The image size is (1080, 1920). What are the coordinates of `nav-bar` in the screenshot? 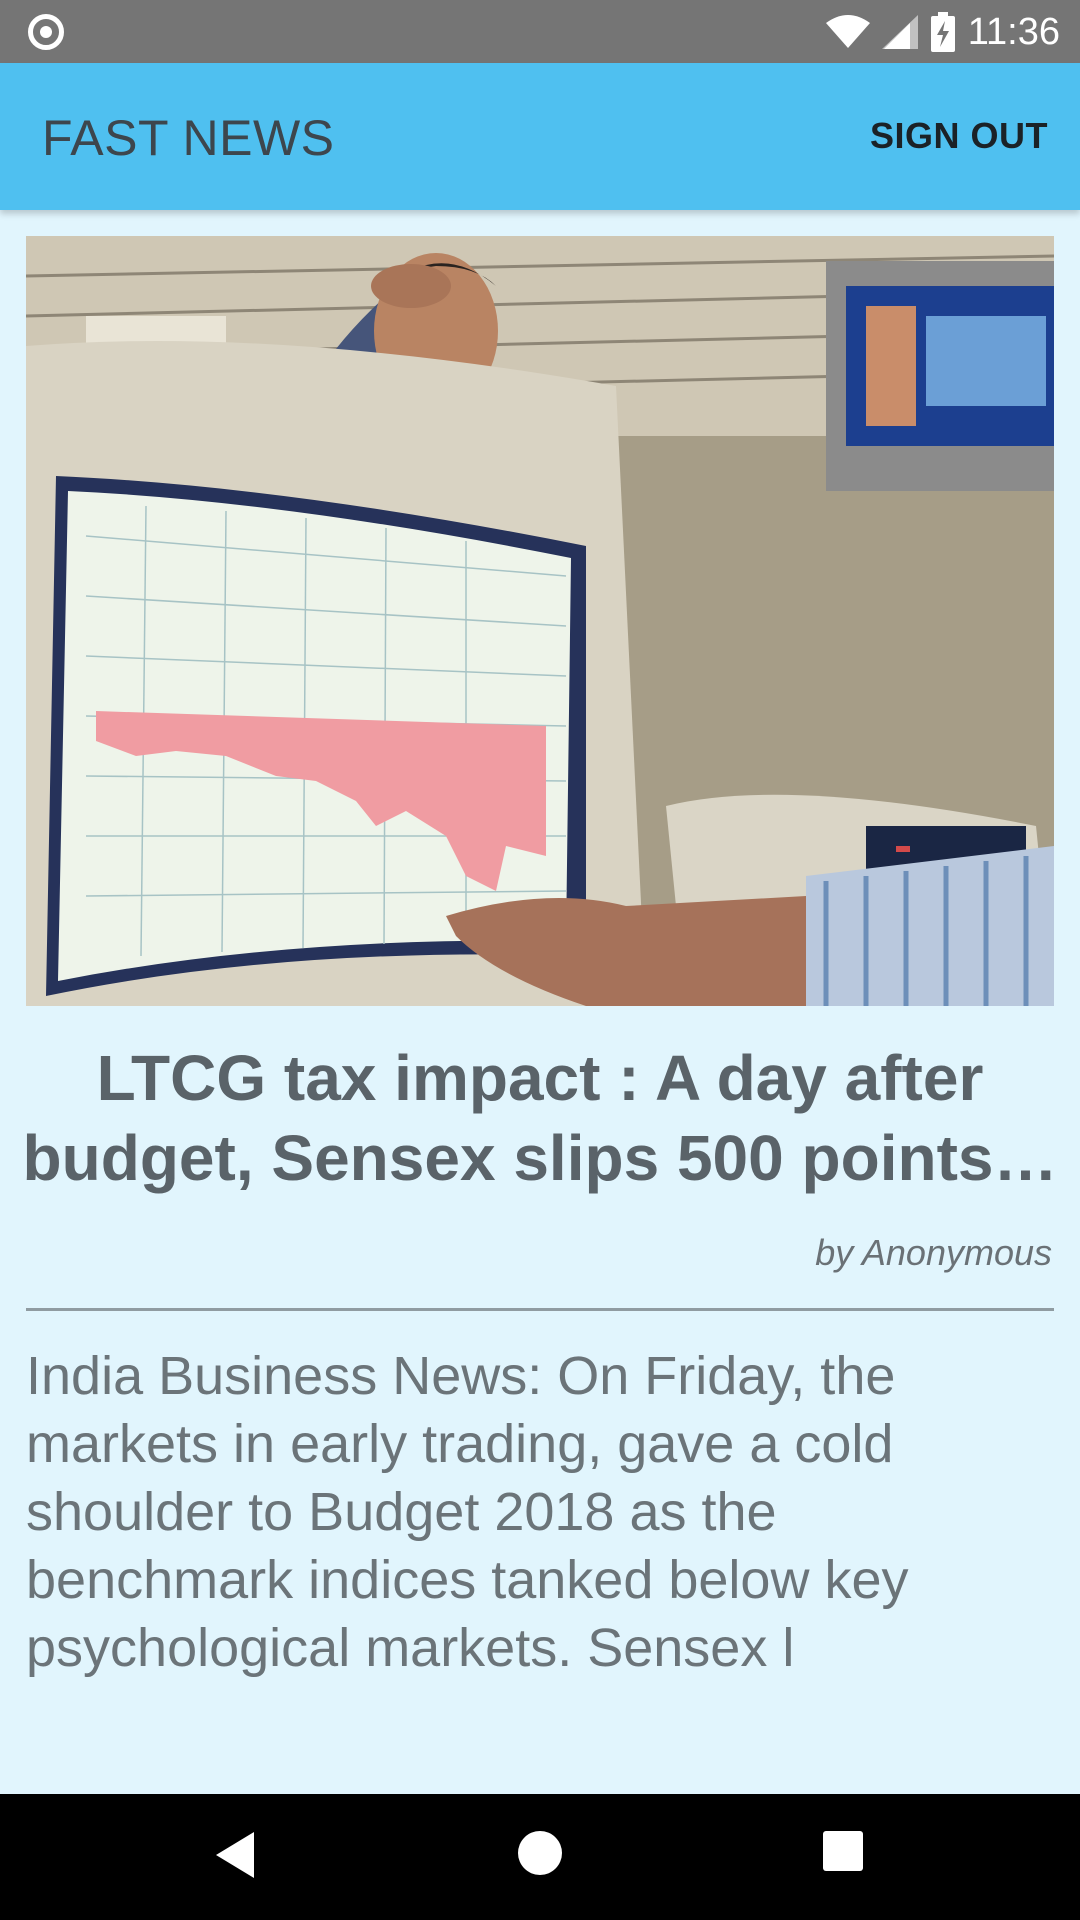 It's located at (540, 1857).